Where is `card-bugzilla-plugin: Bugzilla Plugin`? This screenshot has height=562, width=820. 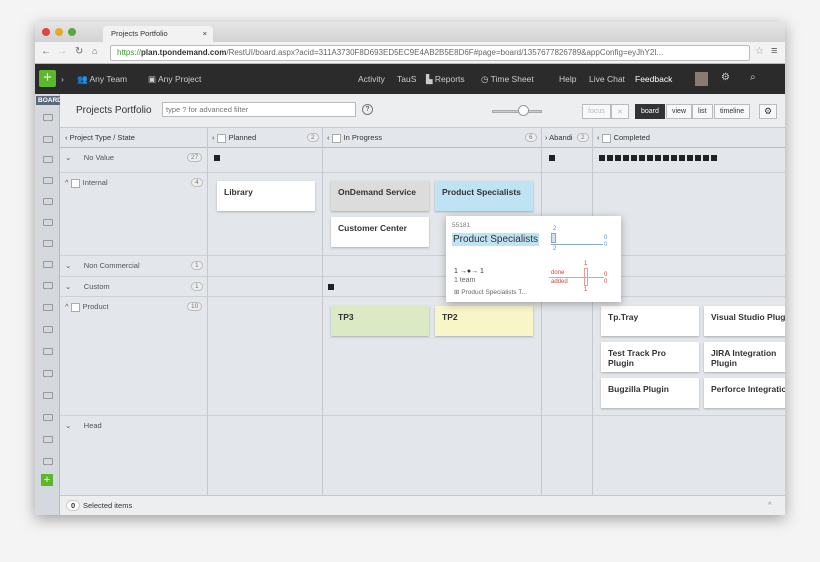 card-bugzilla-plugin: Bugzilla Plugin is located at coordinates (650, 393).